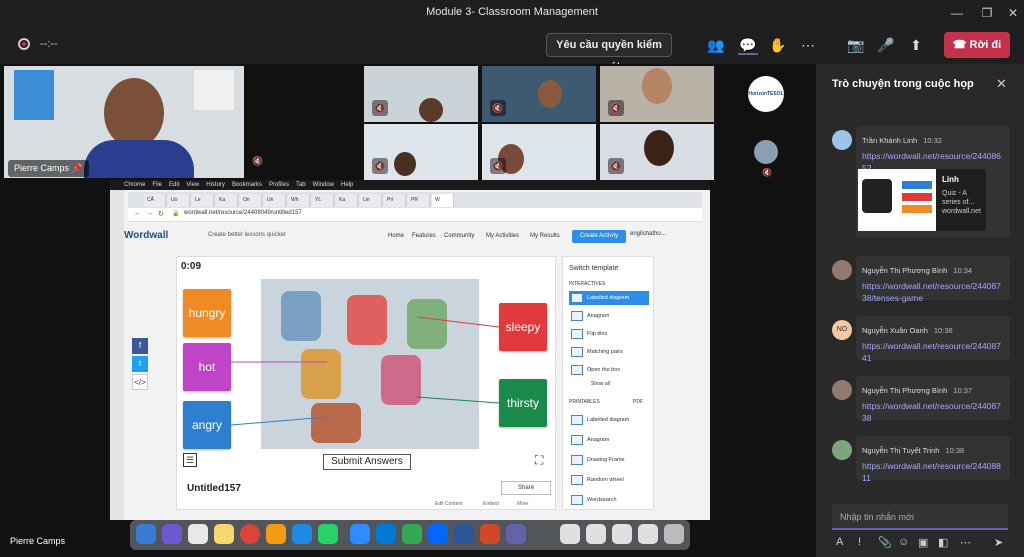 The width and height of the screenshot is (1024, 557). Describe the element at coordinates (299, 200) in the screenshot. I see `browser-tab: Wh` at that location.